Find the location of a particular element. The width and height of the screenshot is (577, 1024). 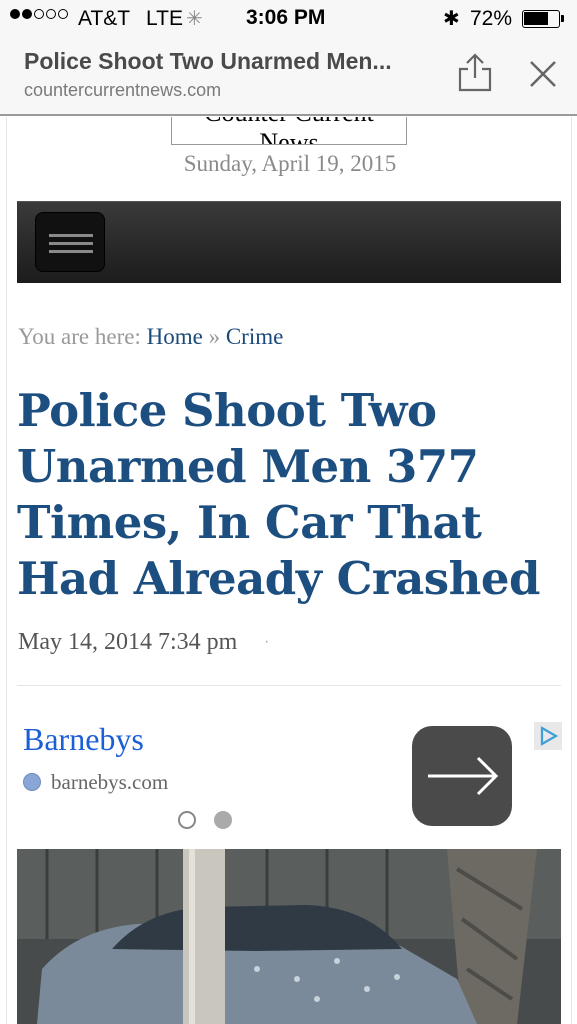

carrier-label: AT&T is located at coordinates (104, 18).